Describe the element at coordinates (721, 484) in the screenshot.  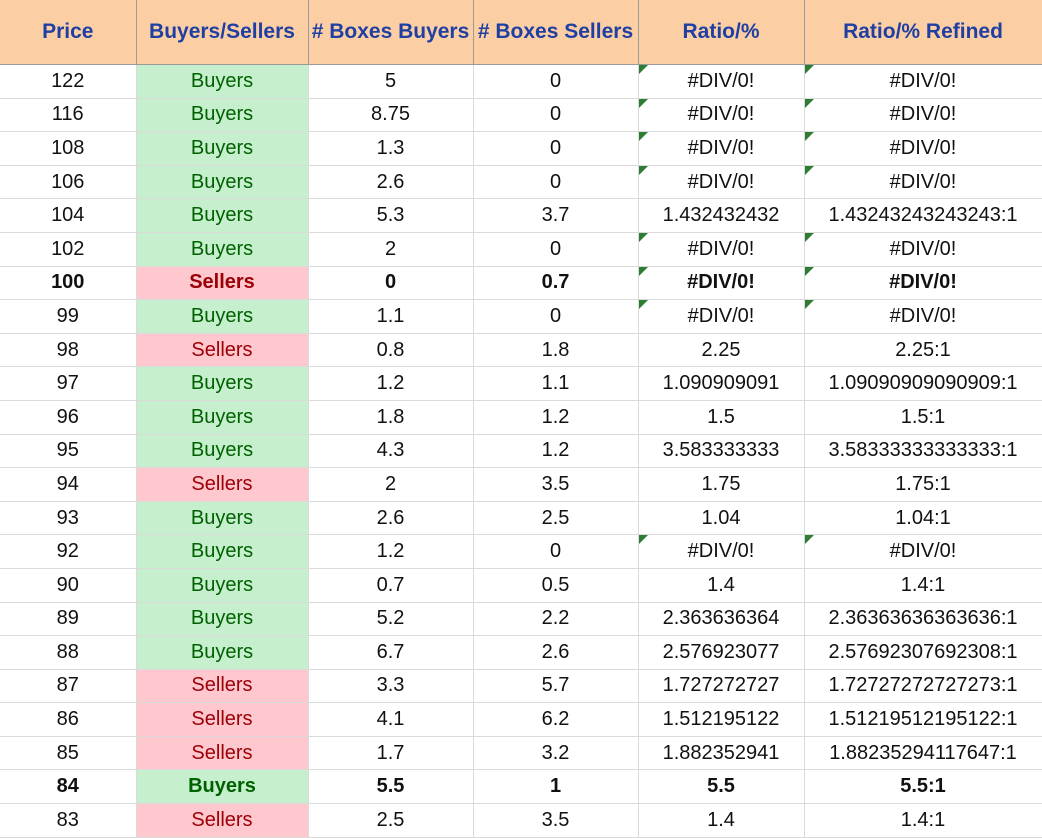
I see `ratio-cell: 1.75` at that location.